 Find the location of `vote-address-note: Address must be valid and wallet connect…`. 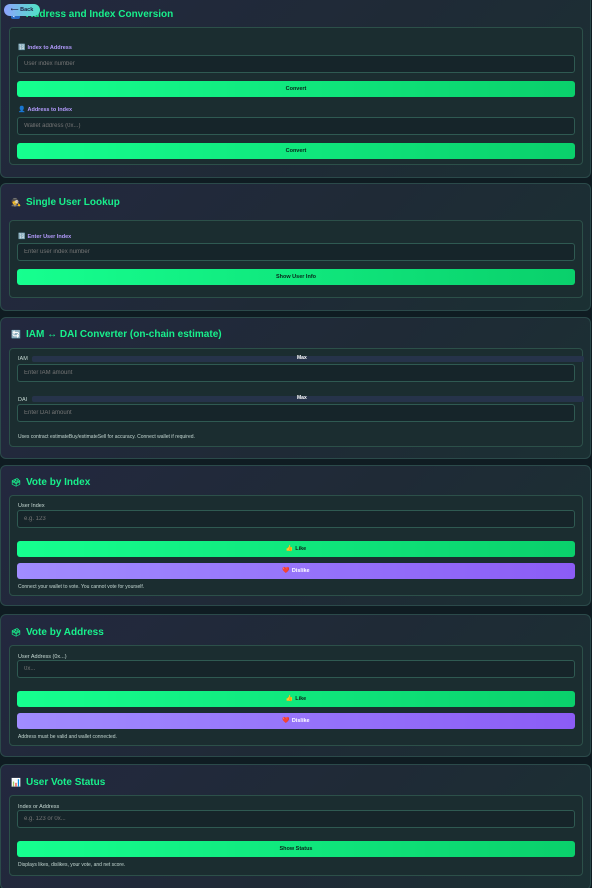

vote-address-note: Address must be valid and wallet connect… is located at coordinates (67, 737).